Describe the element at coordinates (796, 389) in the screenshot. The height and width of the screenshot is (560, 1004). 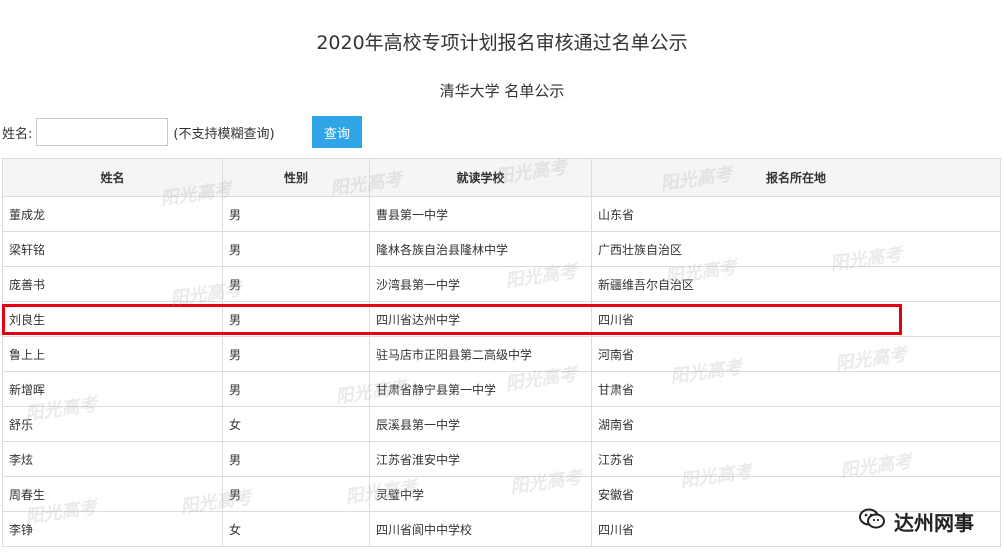
I see `cell-location: 甘肃省` at that location.